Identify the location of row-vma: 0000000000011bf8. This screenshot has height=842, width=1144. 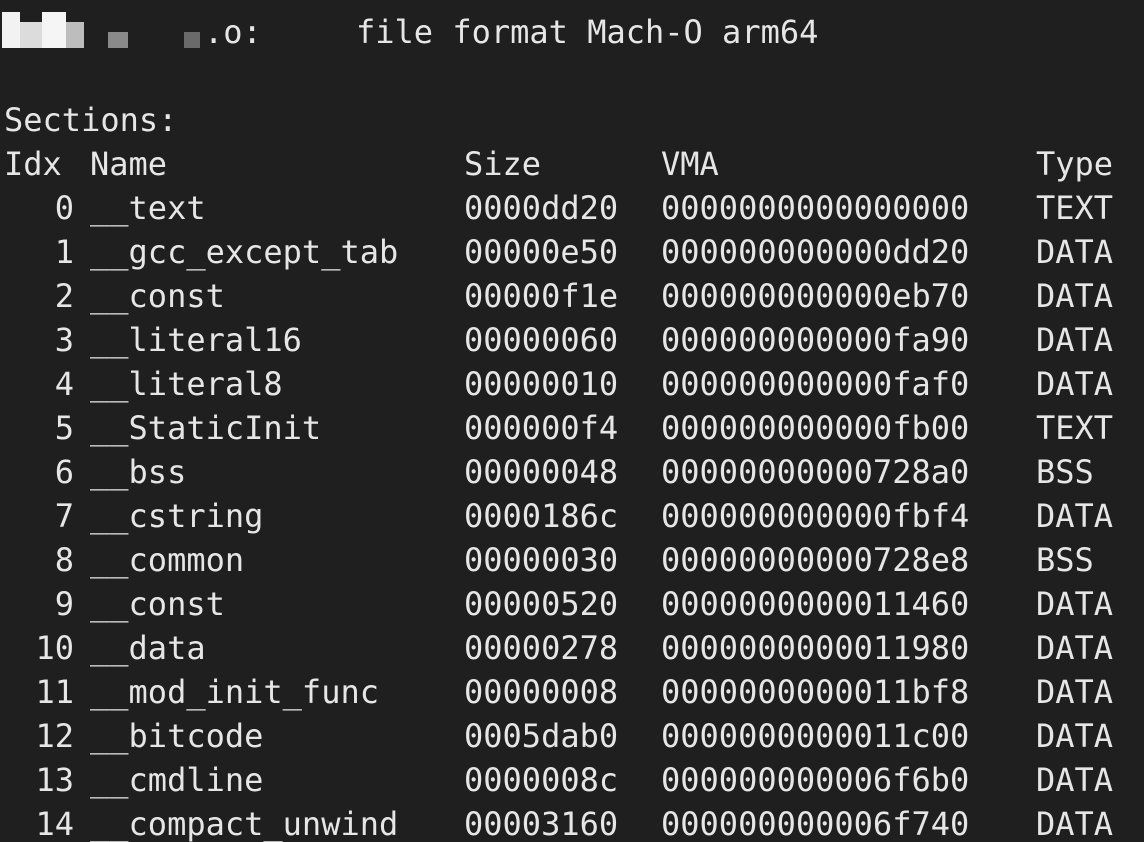
(815, 692).